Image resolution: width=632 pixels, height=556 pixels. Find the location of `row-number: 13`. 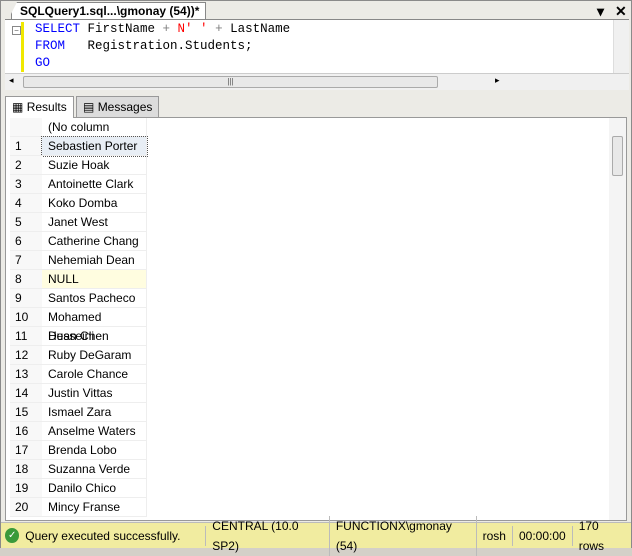

row-number: 13 is located at coordinates (26, 374).